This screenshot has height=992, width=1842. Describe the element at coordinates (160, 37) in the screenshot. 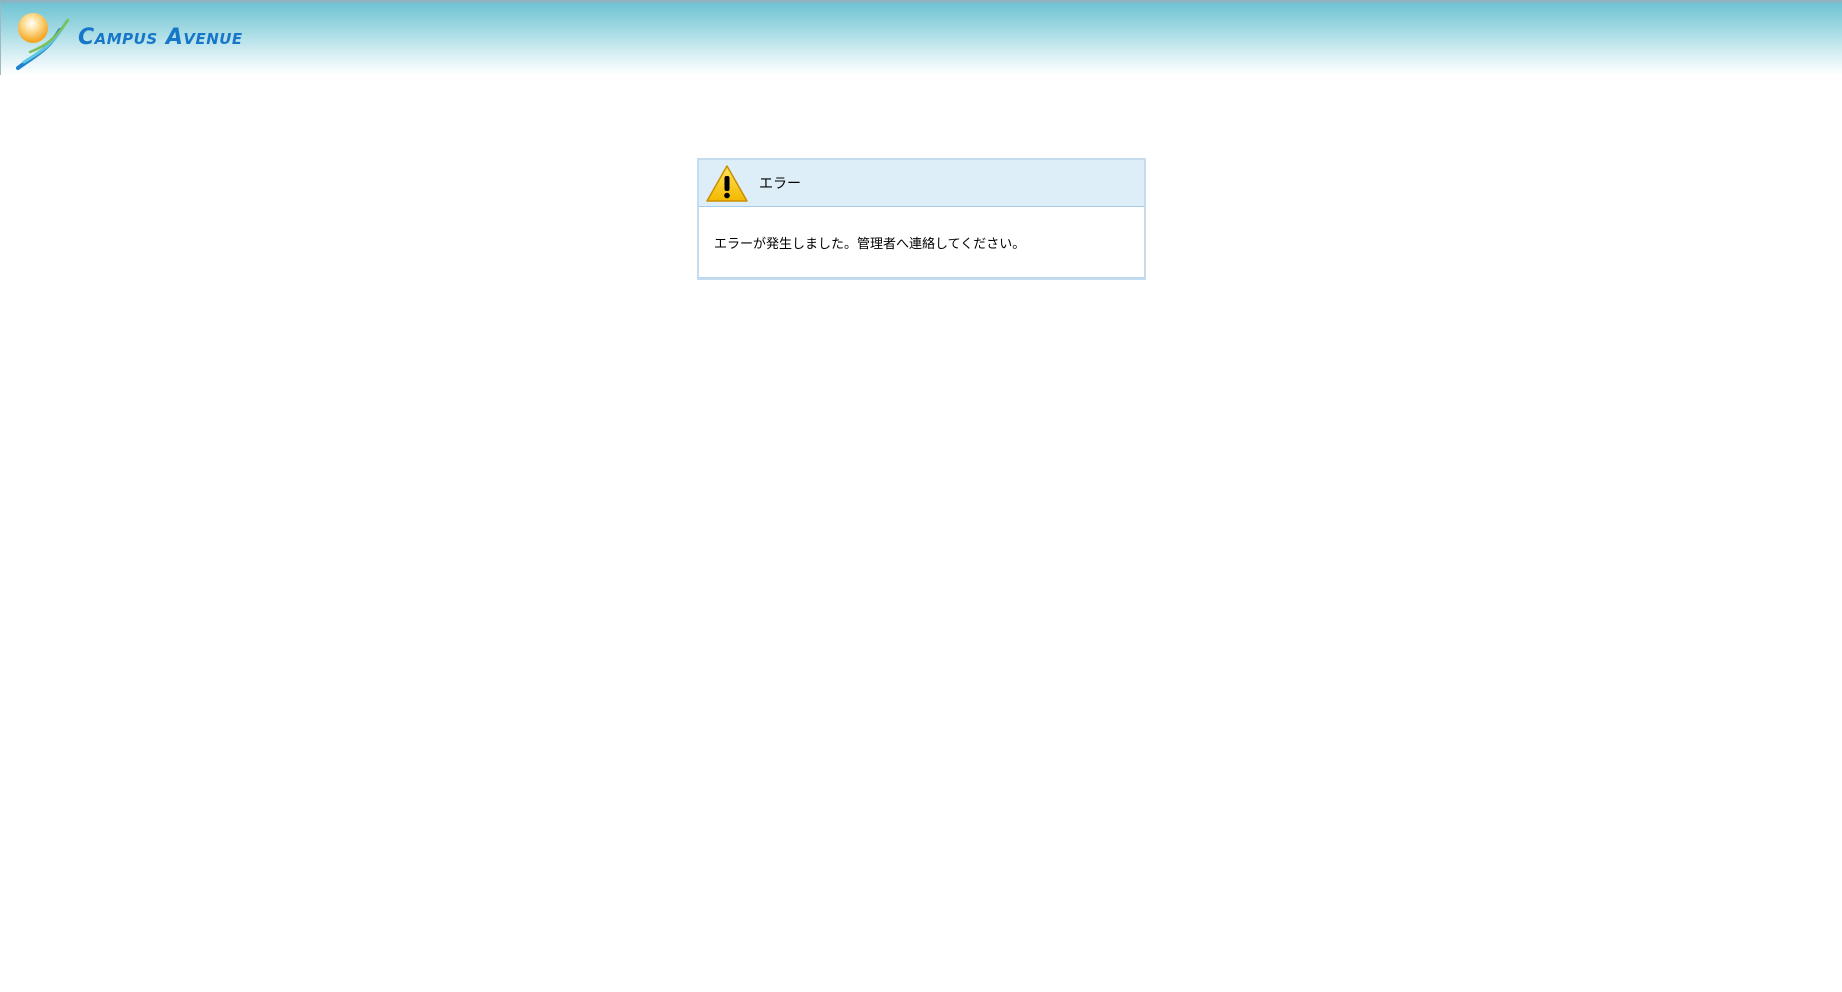

I see `logo-text: Campus Avenue` at that location.